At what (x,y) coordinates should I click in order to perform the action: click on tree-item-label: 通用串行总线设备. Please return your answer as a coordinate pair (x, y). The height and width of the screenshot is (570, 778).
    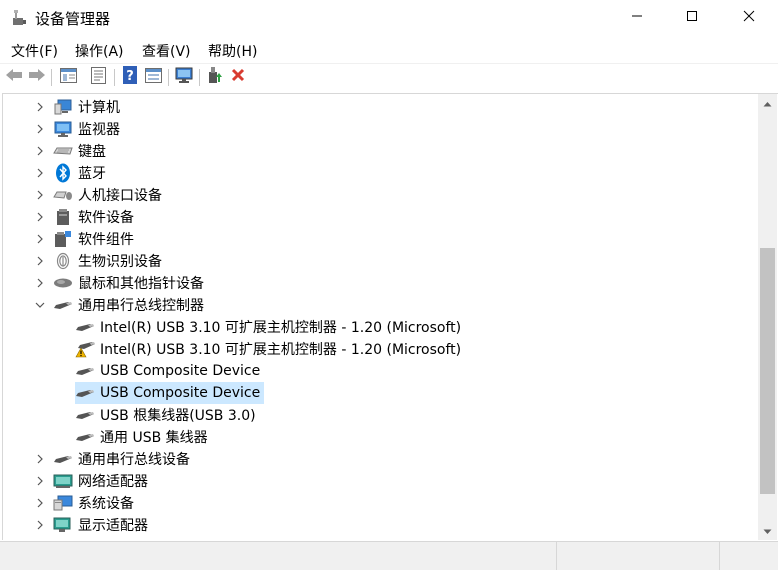
    Looking at the image, I should click on (134, 460).